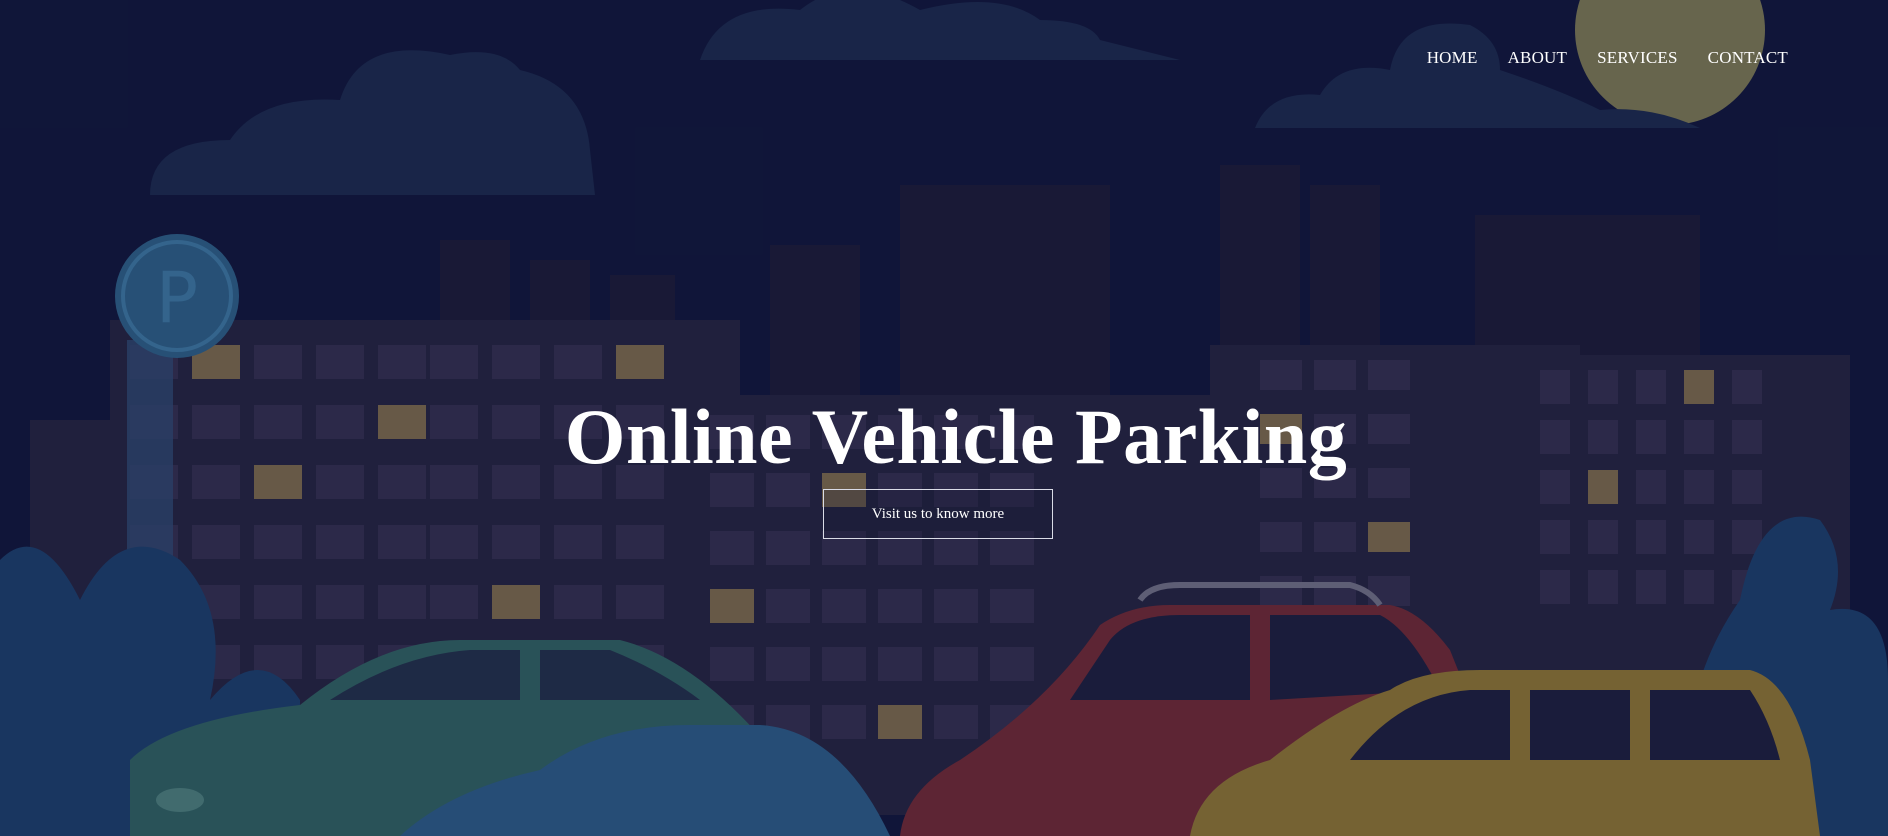 The image size is (1888, 836). I want to click on hero-content: Online Vehicle Parking, so click(944, 437).